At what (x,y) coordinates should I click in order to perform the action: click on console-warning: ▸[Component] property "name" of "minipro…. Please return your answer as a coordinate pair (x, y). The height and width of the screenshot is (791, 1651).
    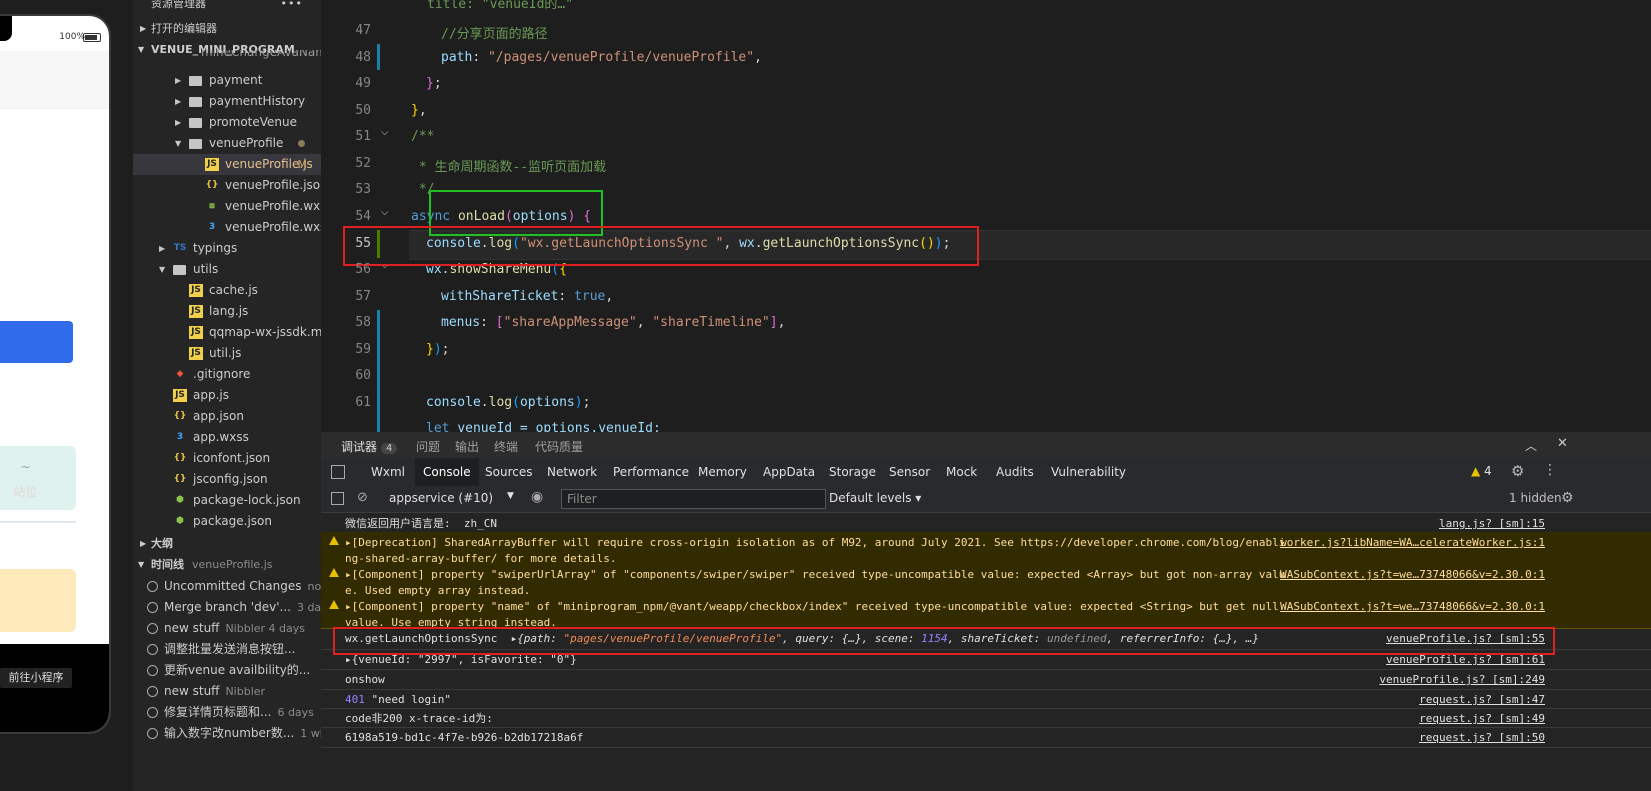
    Looking at the image, I should click on (986, 612).